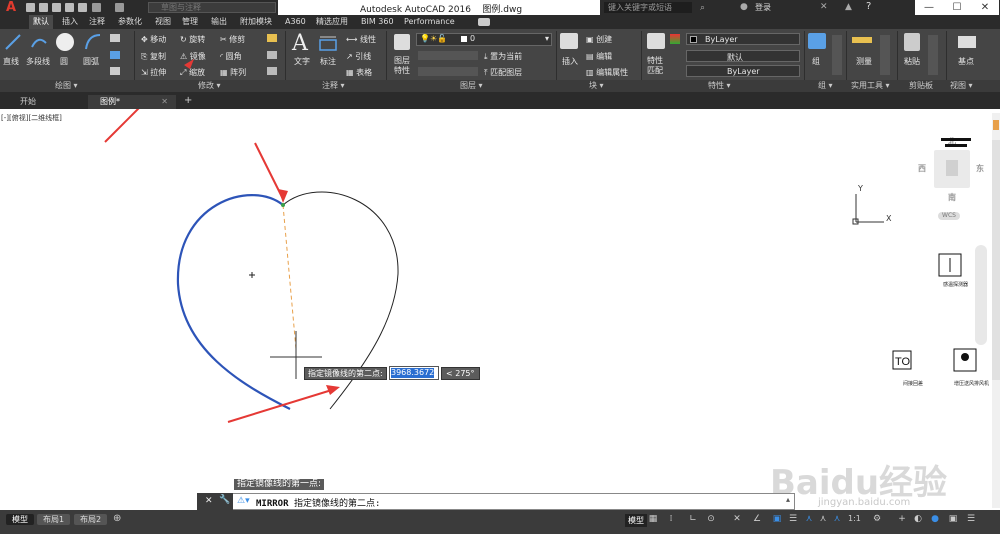 The height and width of the screenshot is (534, 1000). I want to click on panel-title-properties: 特性 ▾, so click(719, 86).